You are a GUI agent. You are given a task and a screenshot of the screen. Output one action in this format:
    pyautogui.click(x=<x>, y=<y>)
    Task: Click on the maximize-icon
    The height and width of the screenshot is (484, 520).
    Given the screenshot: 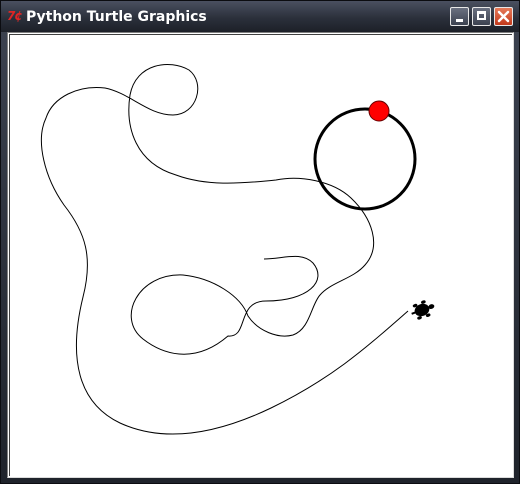 What is the action you would take?
    pyautogui.click(x=481, y=15)
    